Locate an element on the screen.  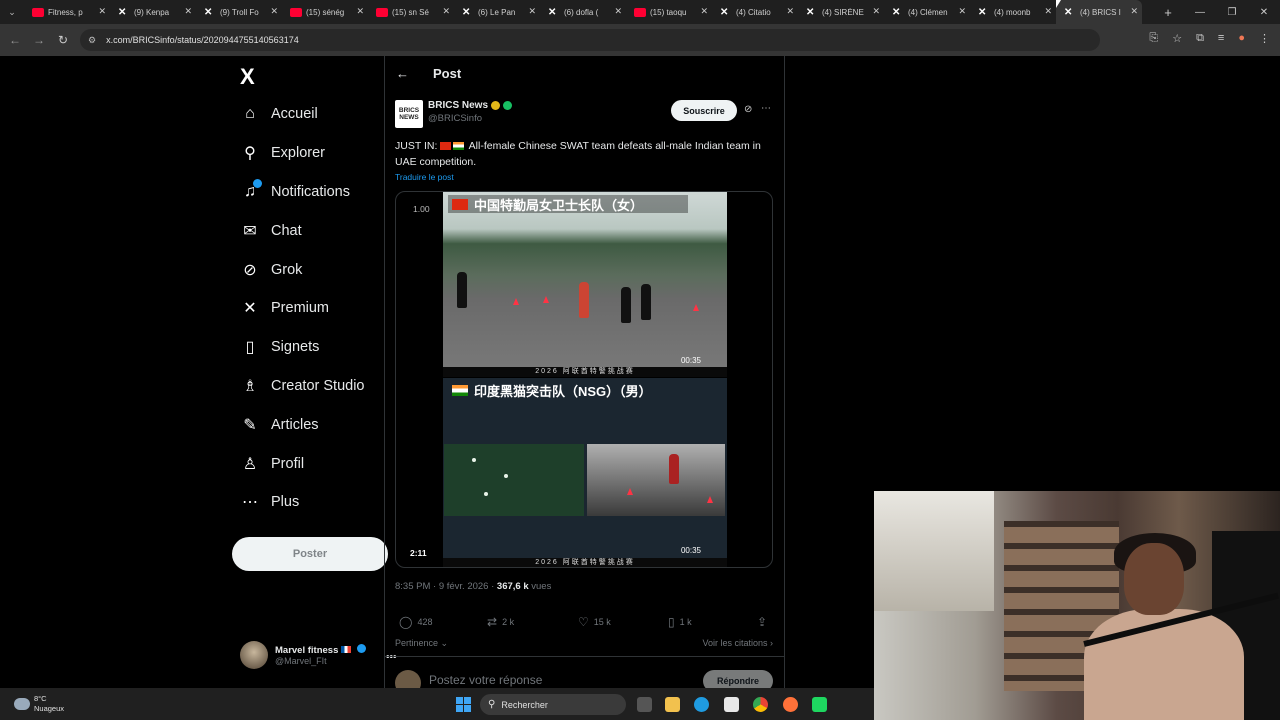
sidebar-item-plus: ⋯ Plus is located at coordinates (315, 502).